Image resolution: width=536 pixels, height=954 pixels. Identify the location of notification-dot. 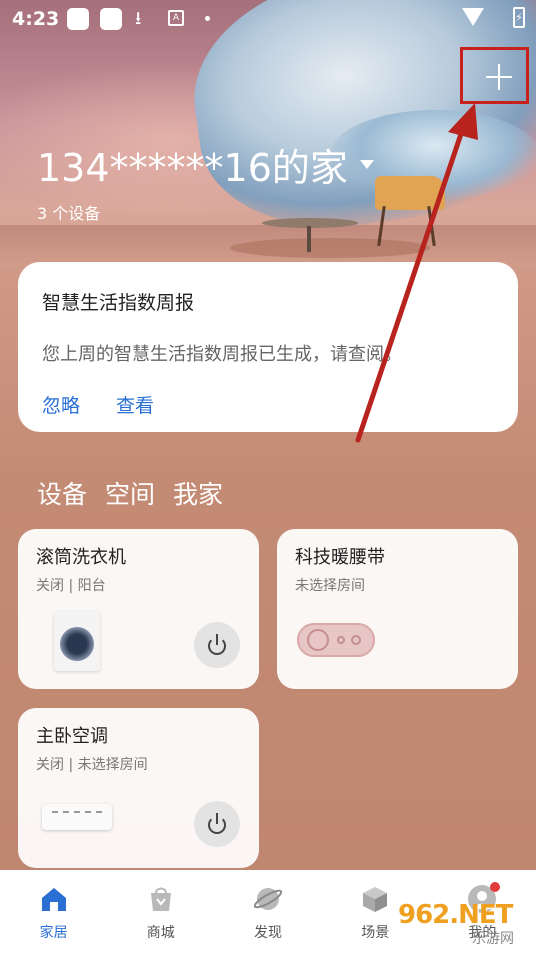
(495, 887).